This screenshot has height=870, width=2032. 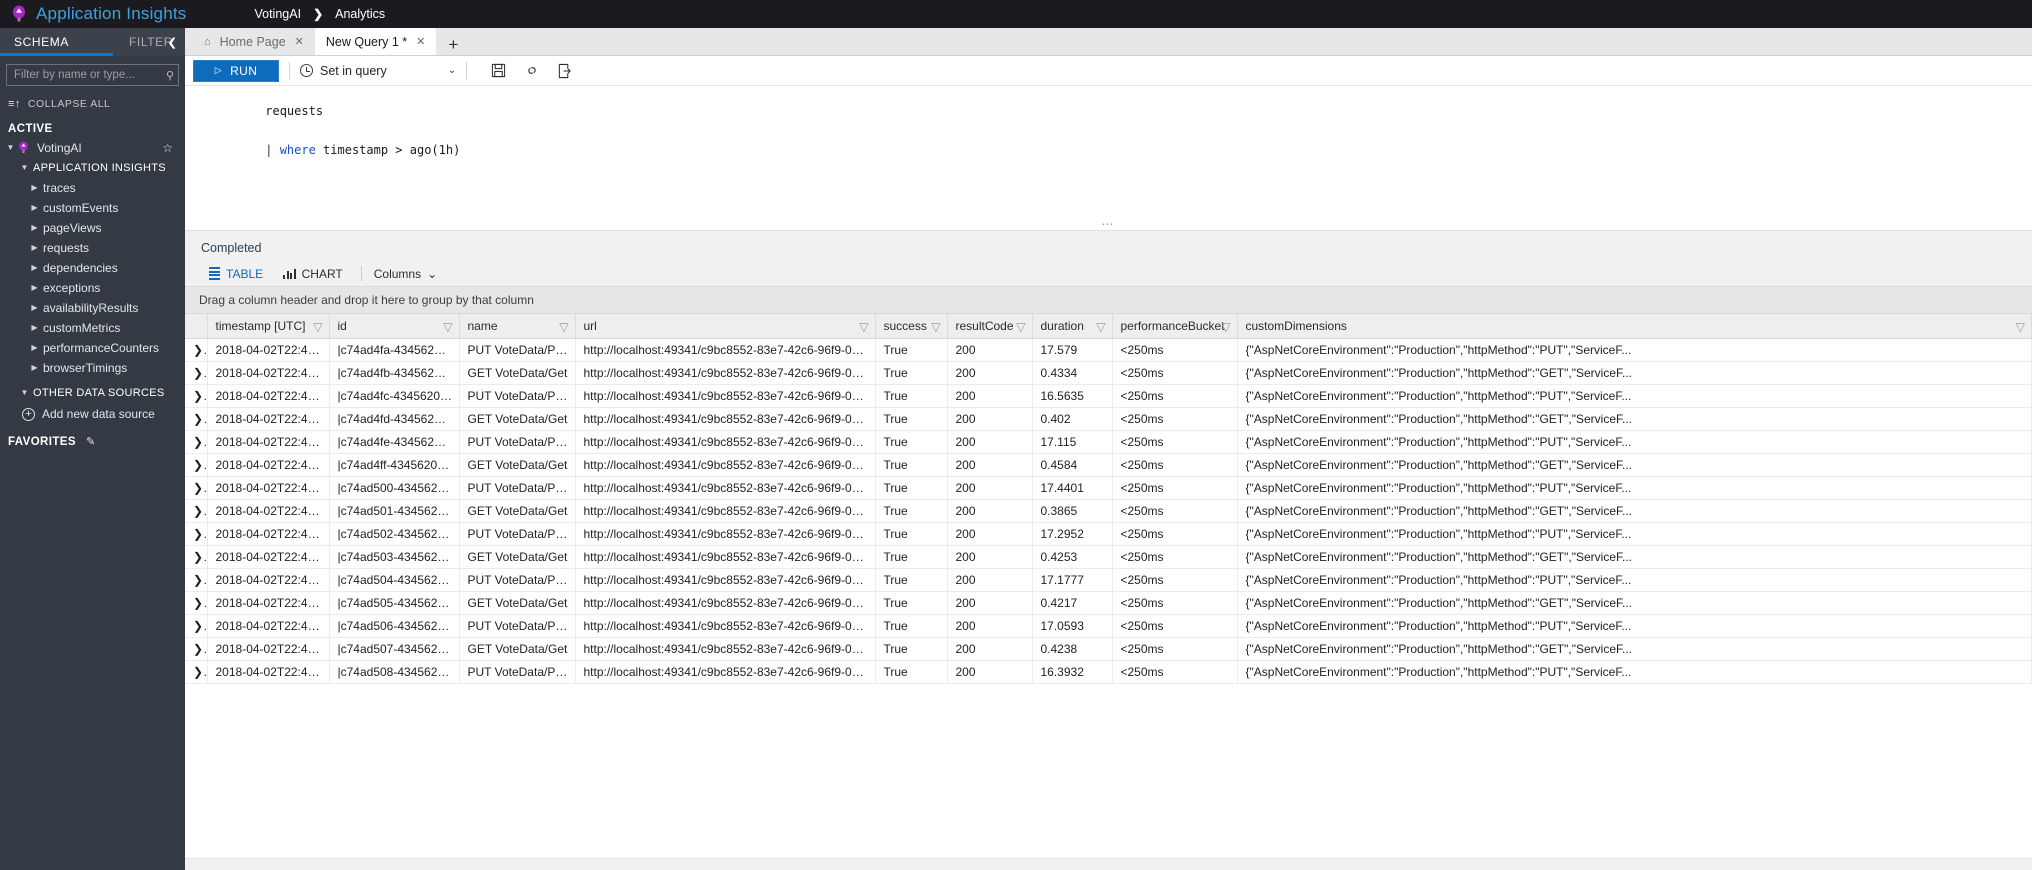 I want to click on search-box: ⚲, so click(x=96, y=75).